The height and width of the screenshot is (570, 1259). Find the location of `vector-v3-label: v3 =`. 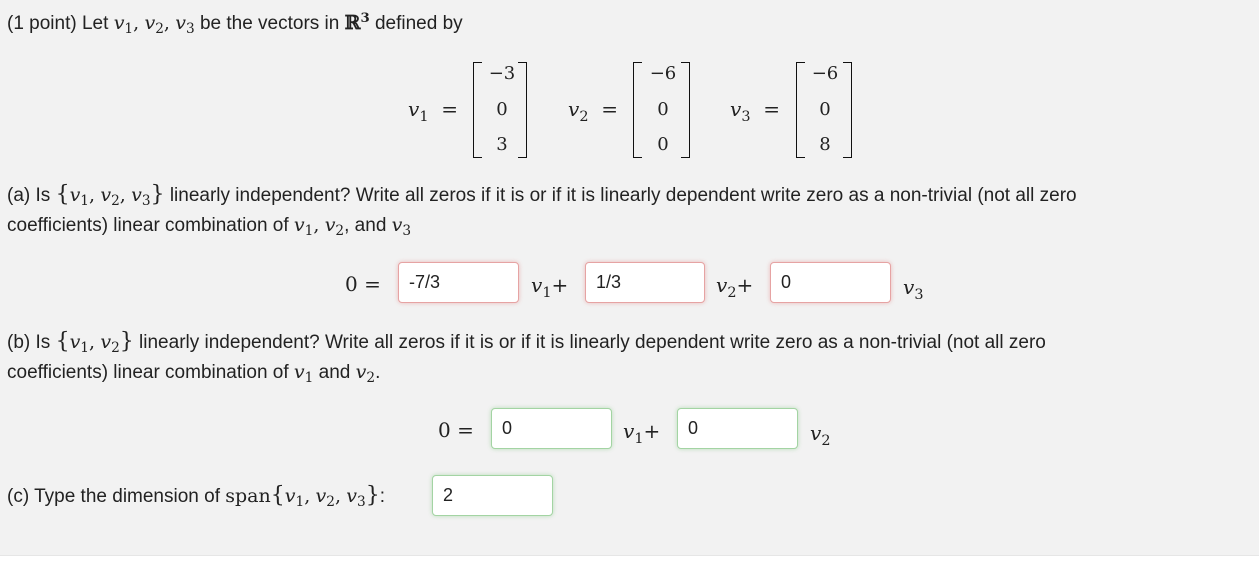

vector-v3-label: v3 = is located at coordinates (755, 111).